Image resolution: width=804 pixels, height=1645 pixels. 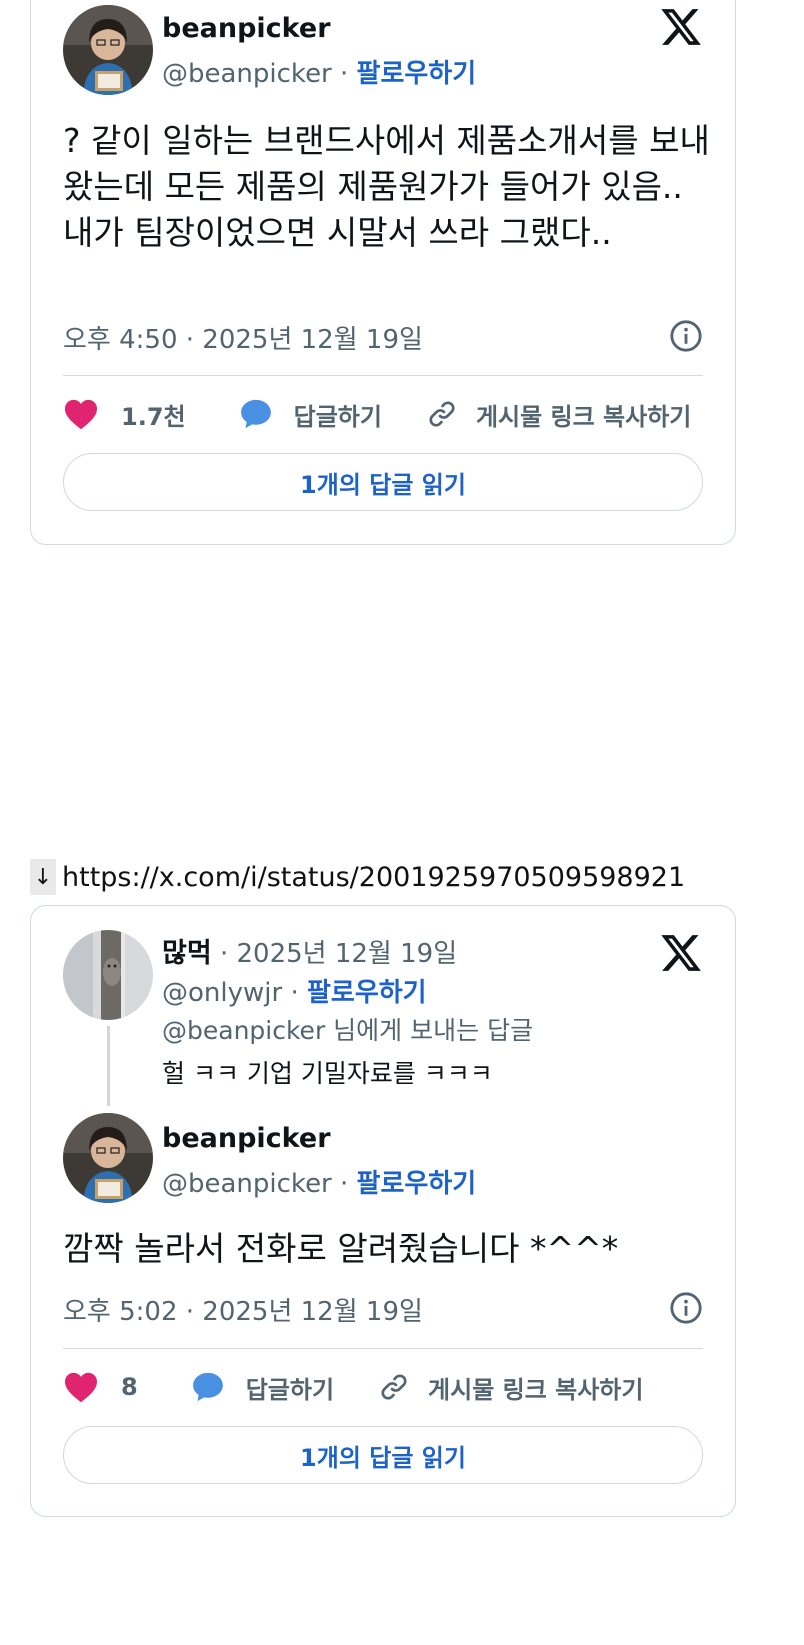 What do you see at coordinates (341, 1248) in the screenshot?
I see `tweet-text: 깜짝 놀라서 전화로 알려줬습니다 *^^*` at bounding box center [341, 1248].